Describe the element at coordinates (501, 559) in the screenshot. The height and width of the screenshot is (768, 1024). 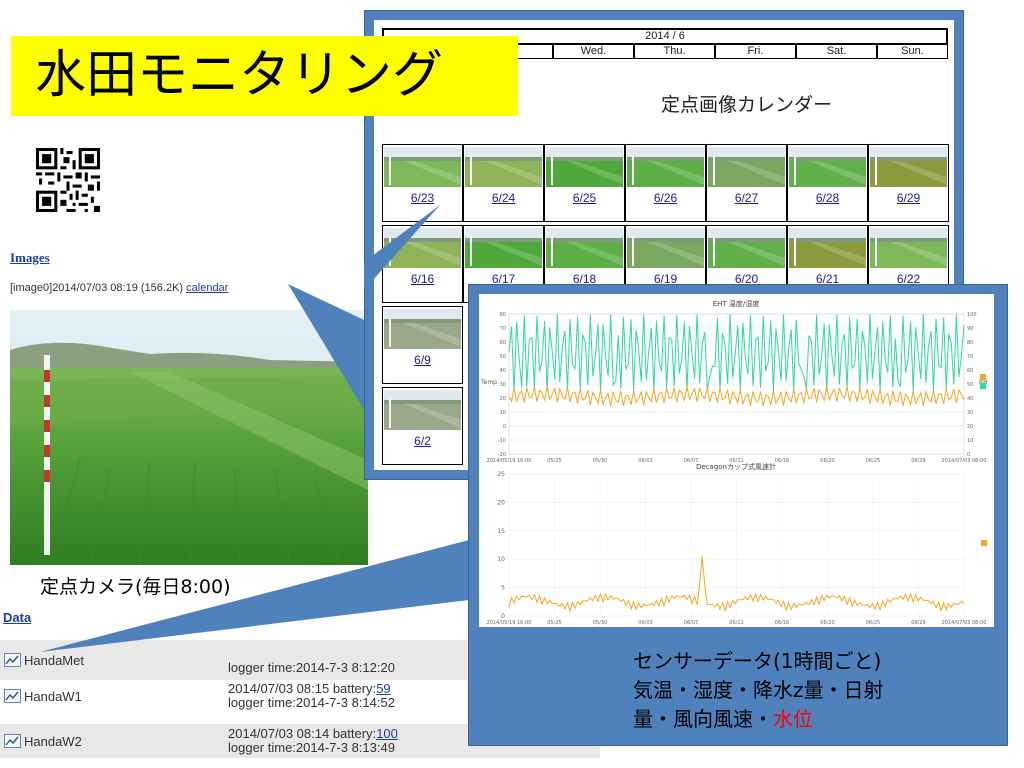
I see `chart2-ytick: 10` at that location.